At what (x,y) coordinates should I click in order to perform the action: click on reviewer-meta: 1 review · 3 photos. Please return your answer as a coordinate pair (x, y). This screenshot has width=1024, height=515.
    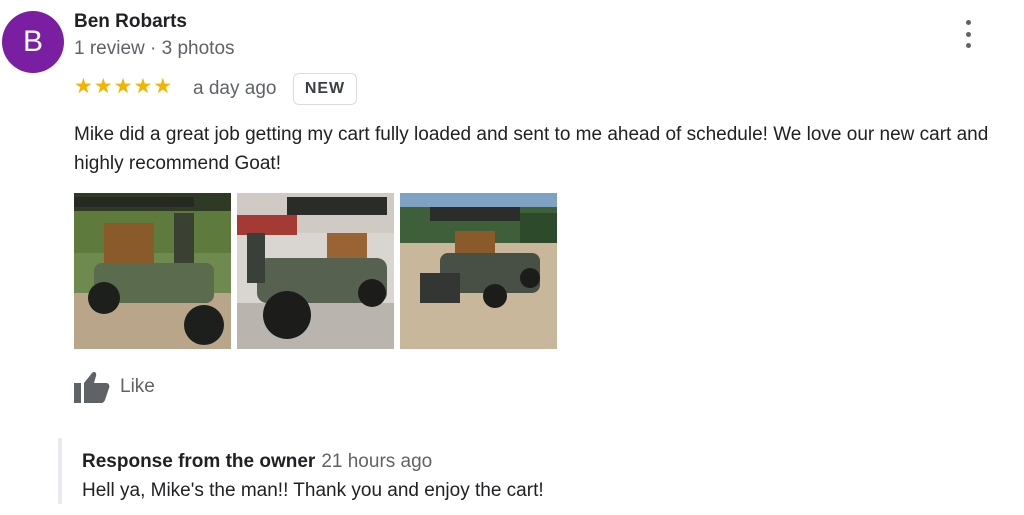
    Looking at the image, I should click on (154, 48).